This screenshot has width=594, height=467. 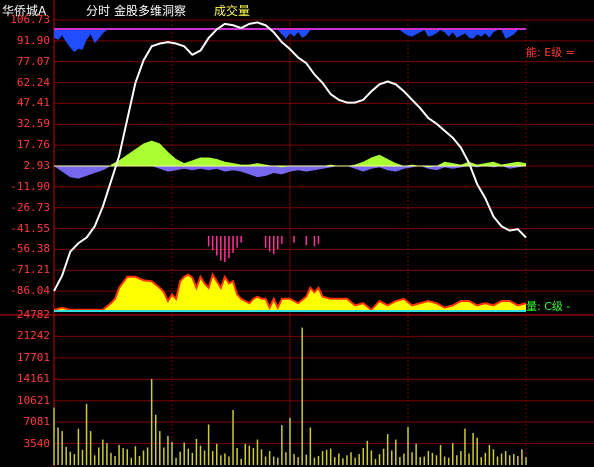 I want to click on price-tick-label: 2.93, so click(x=37, y=165).